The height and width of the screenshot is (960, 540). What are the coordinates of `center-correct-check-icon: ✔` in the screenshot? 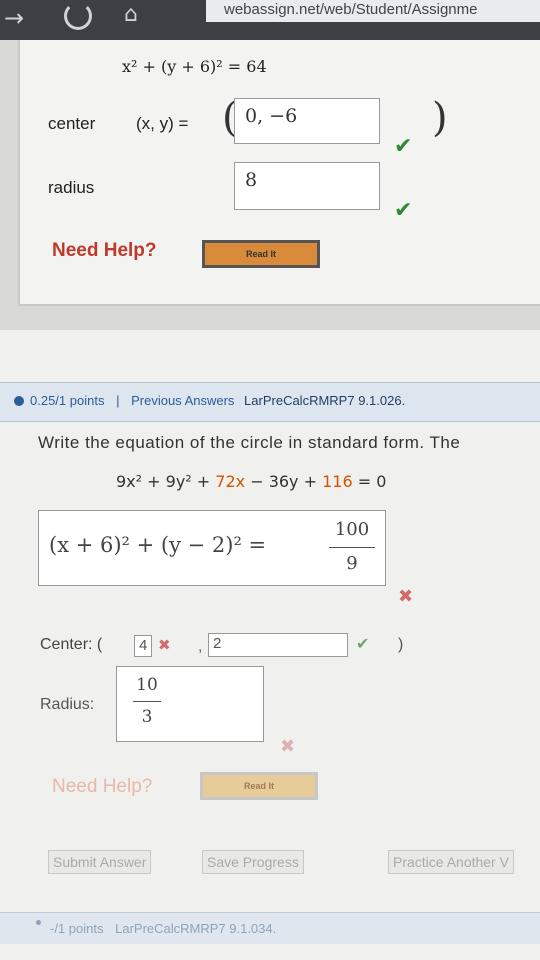 It's located at (403, 146).